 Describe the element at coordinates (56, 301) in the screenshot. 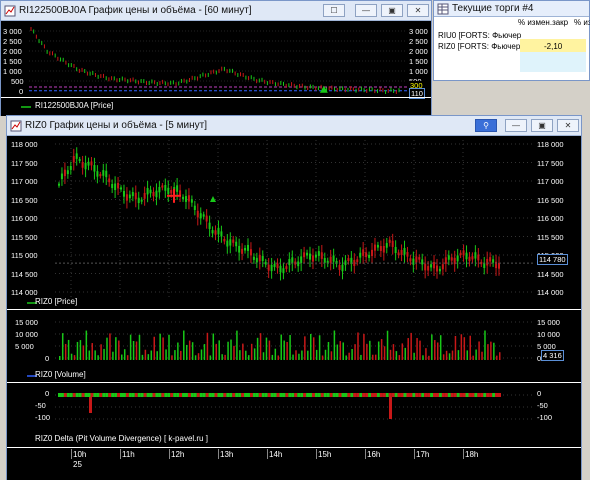

I see `legend-label: RIZ0 [Price]` at that location.